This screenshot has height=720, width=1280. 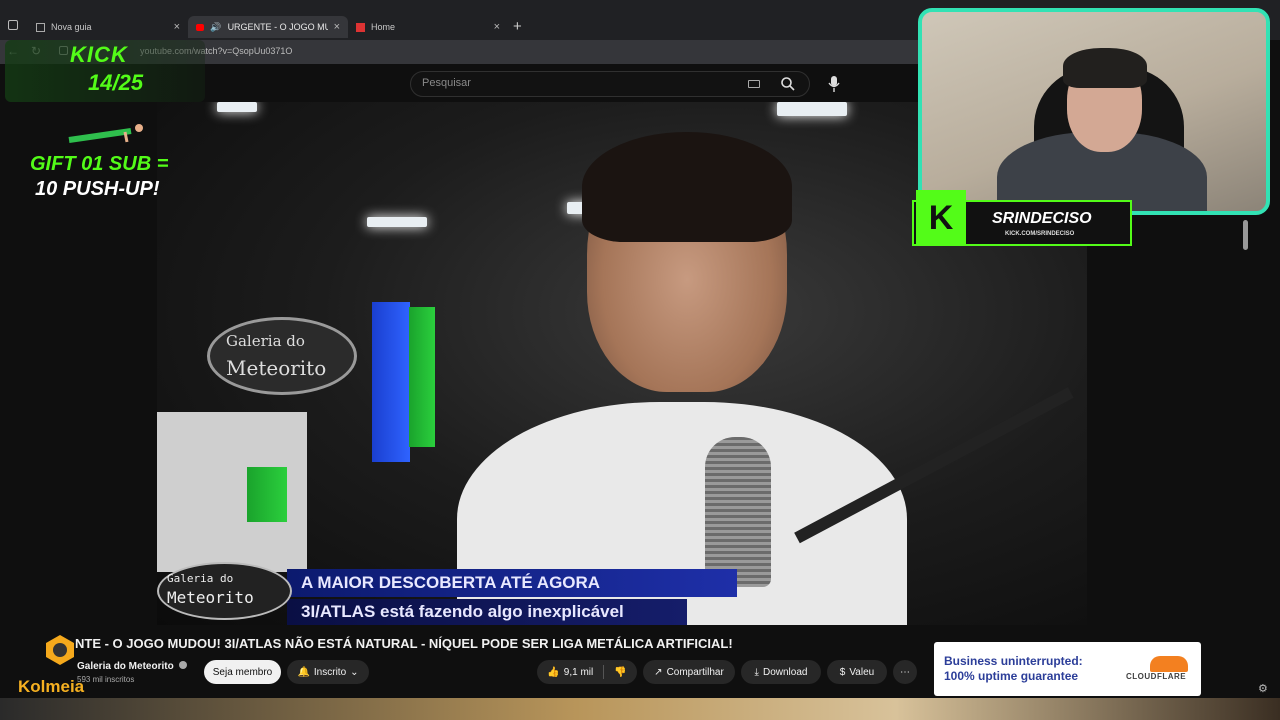 I want to click on dislike-icon: 👎, so click(x=620, y=672).